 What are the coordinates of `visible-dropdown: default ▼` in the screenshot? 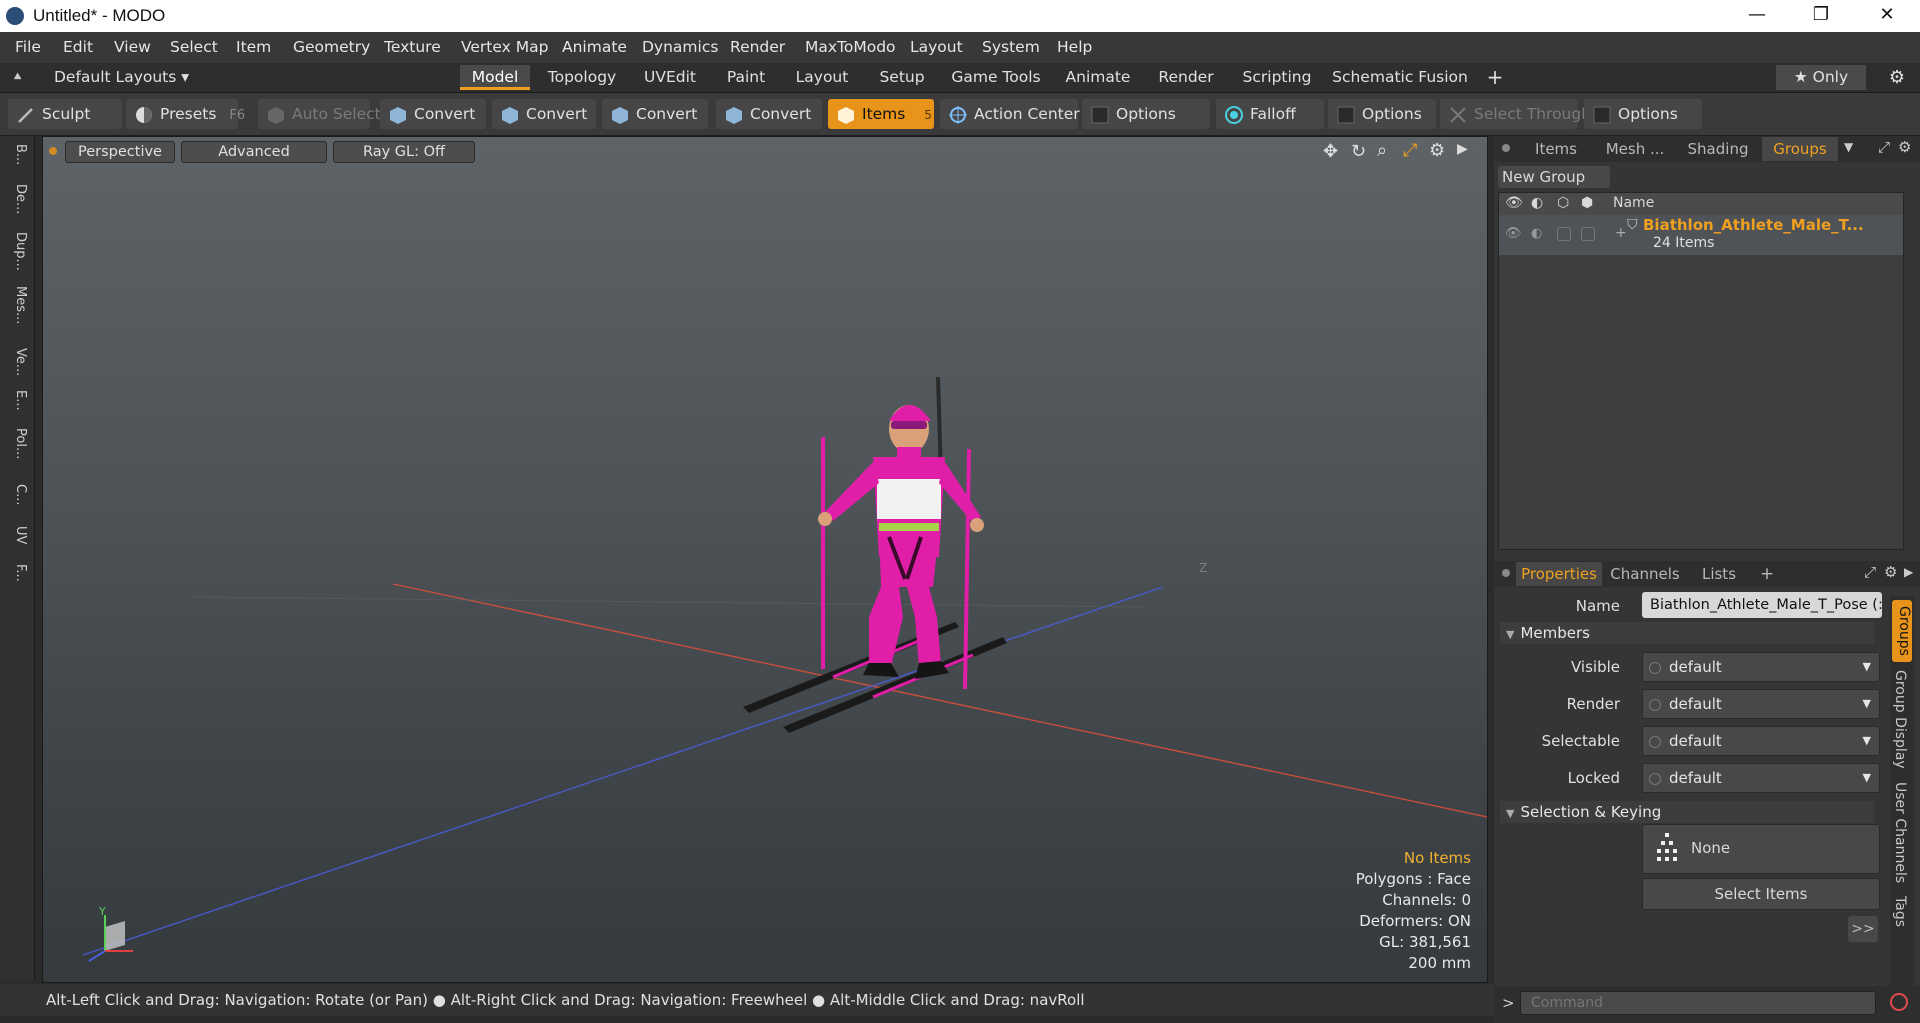 It's located at (1761, 667).